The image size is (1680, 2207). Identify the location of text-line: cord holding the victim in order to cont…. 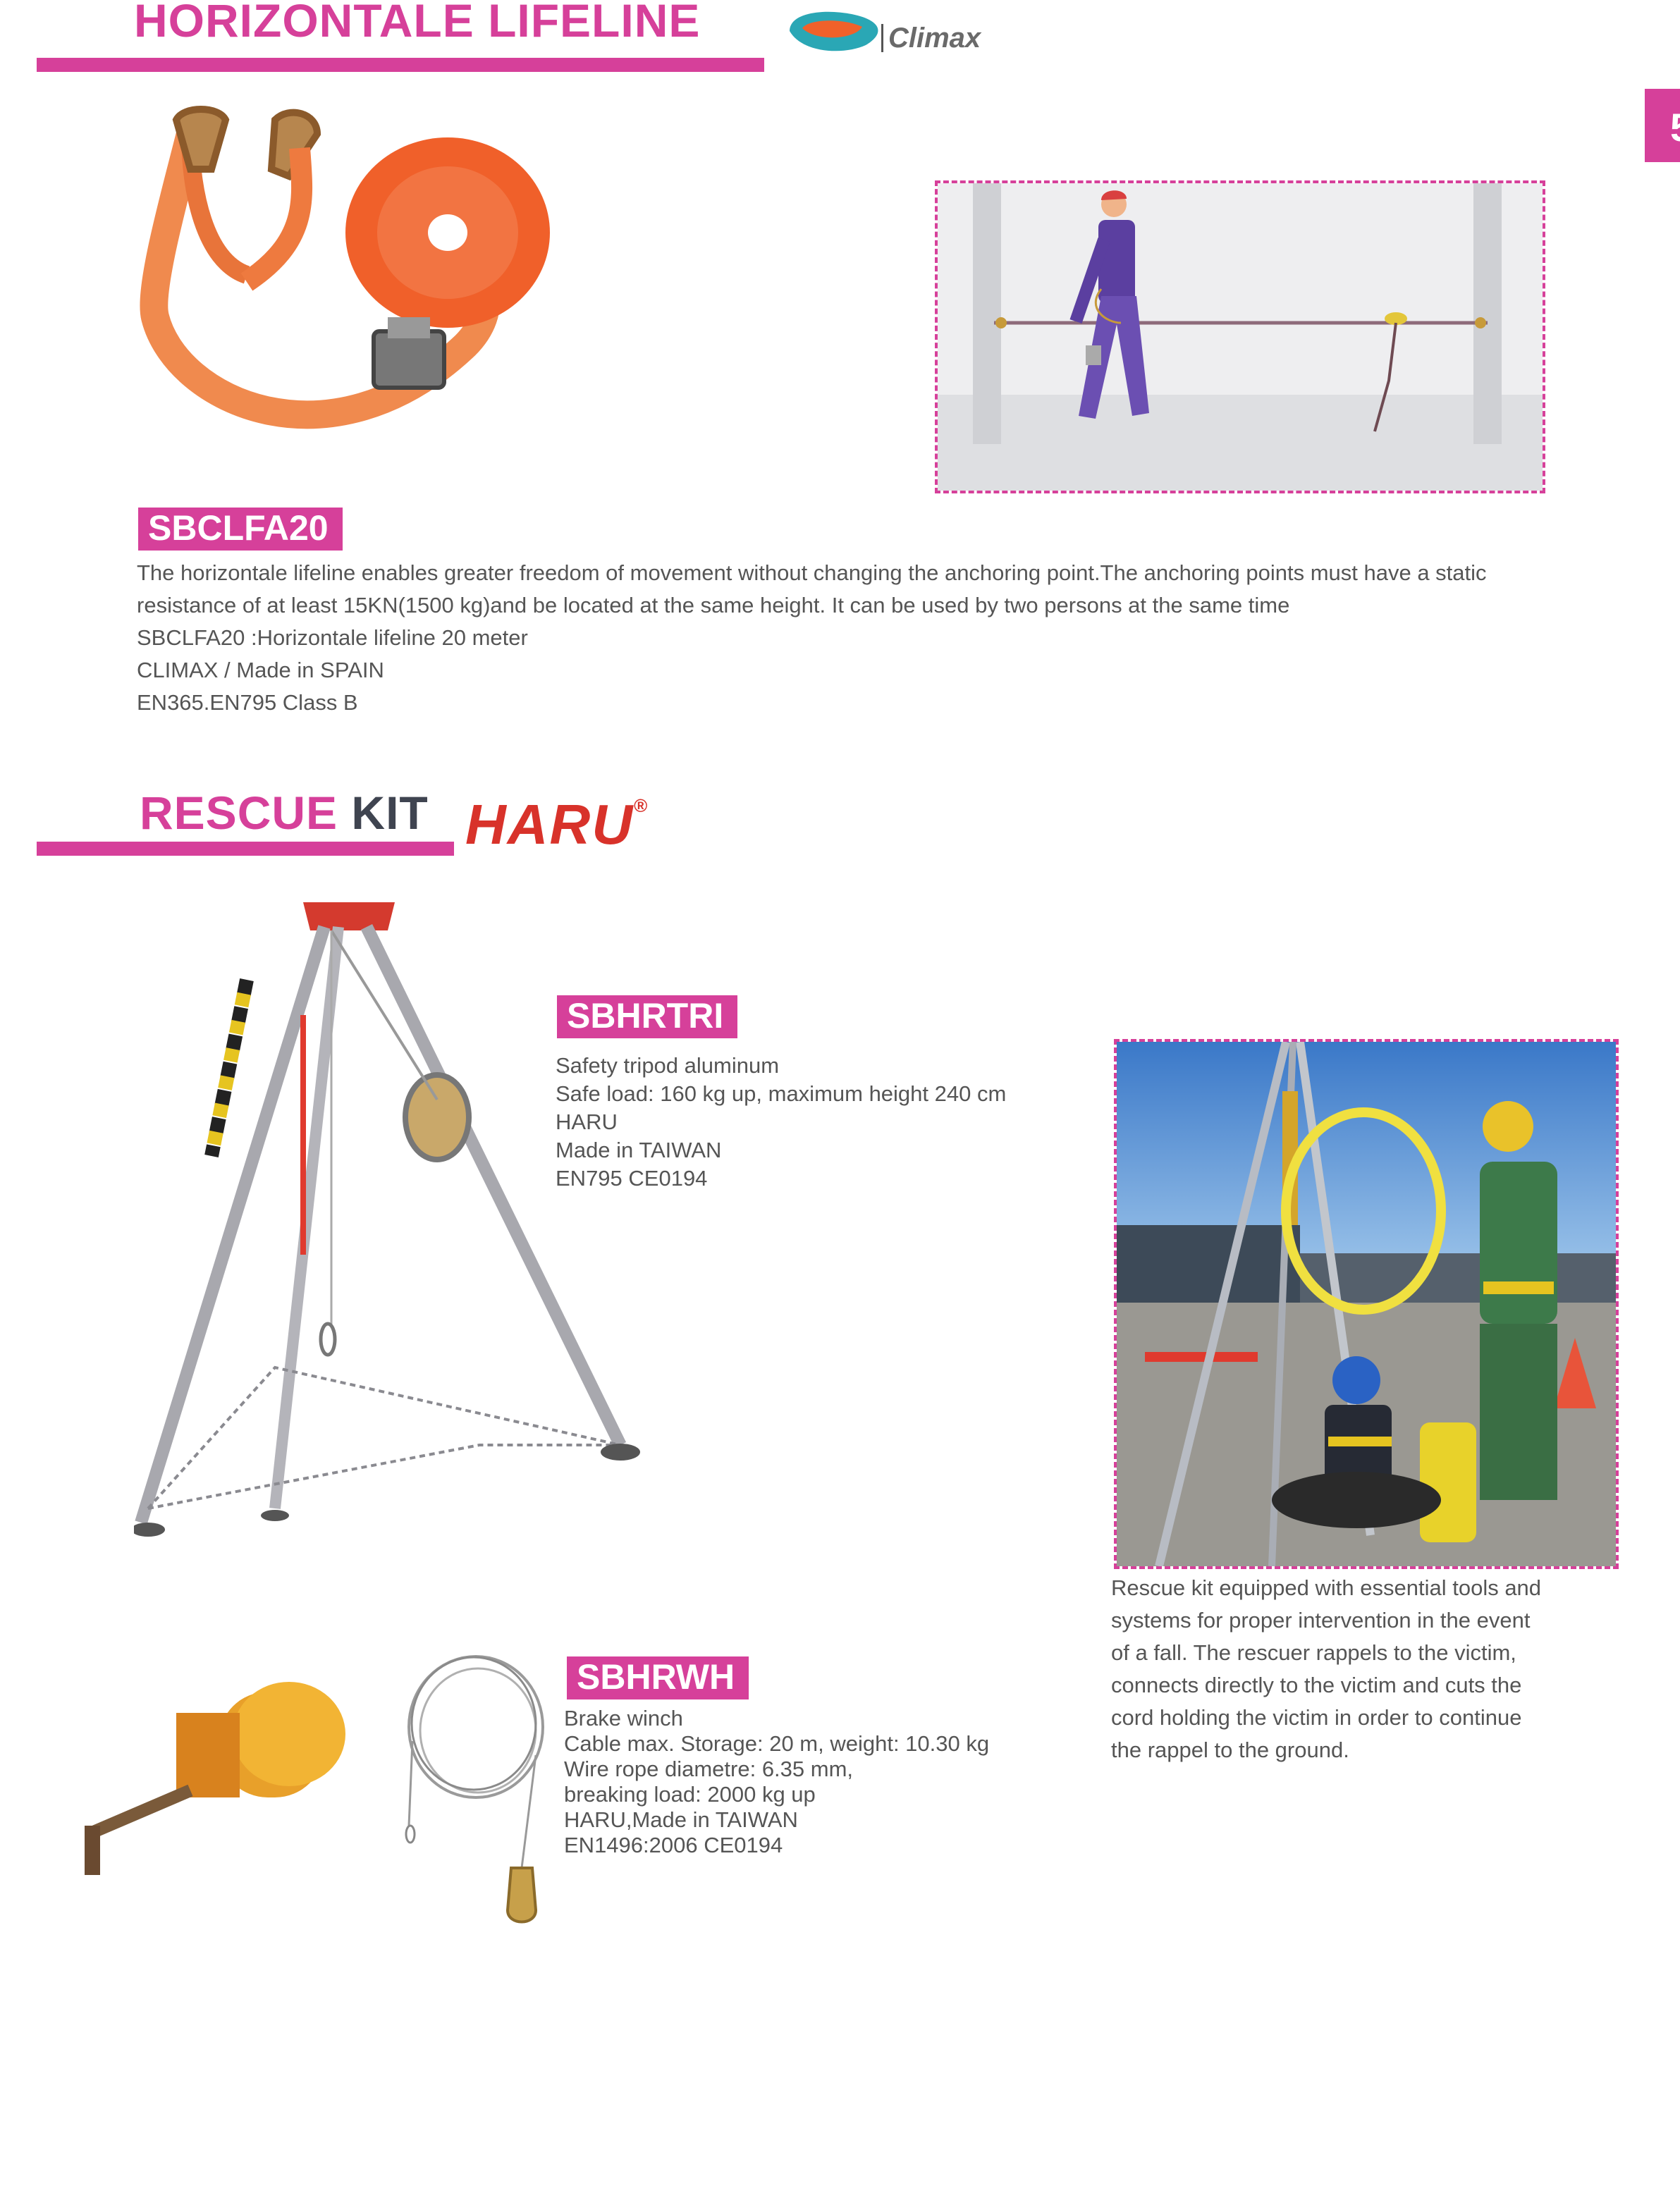
(1316, 1718).